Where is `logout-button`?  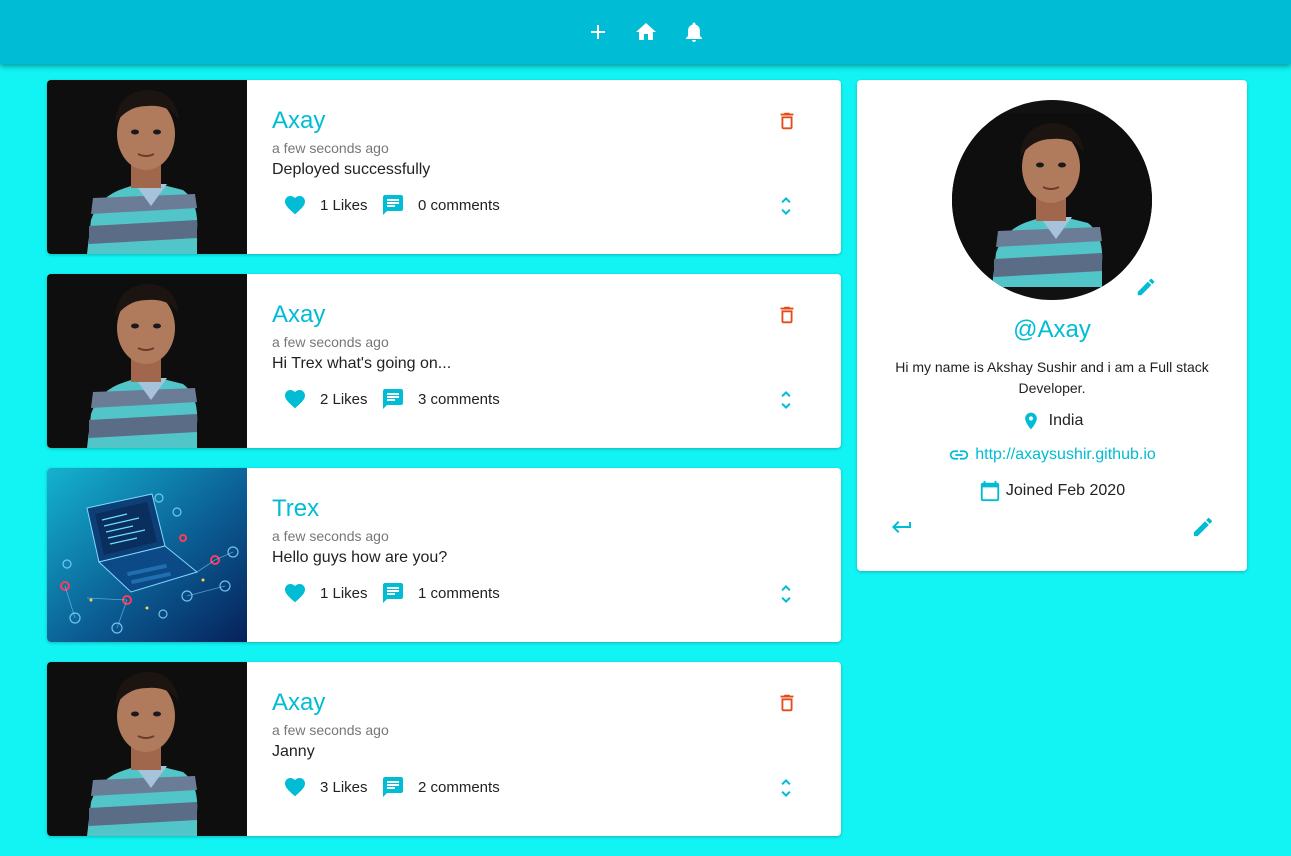
logout-button is located at coordinates (902, 527).